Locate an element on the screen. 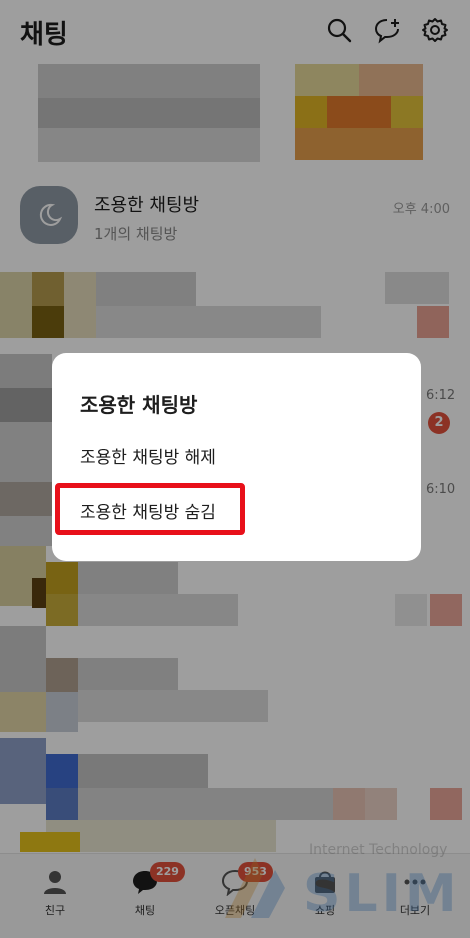 Image resolution: width=470 pixels, height=938 pixels. dialog-title: 조용한 채팅방 is located at coordinates (139, 405).